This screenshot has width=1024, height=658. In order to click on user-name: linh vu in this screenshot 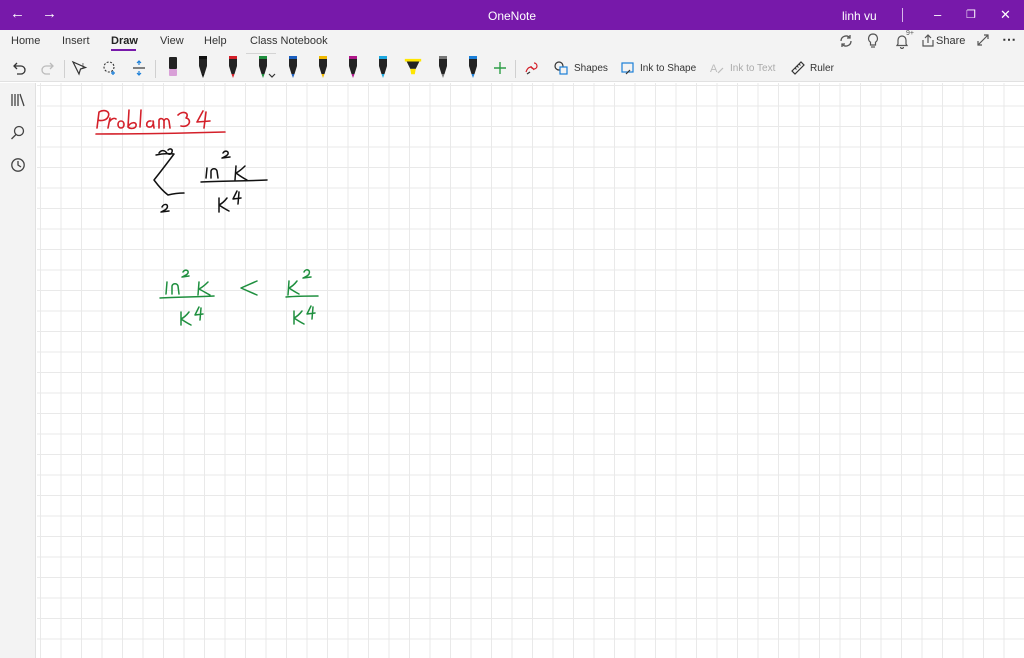, I will do `click(859, 16)`.